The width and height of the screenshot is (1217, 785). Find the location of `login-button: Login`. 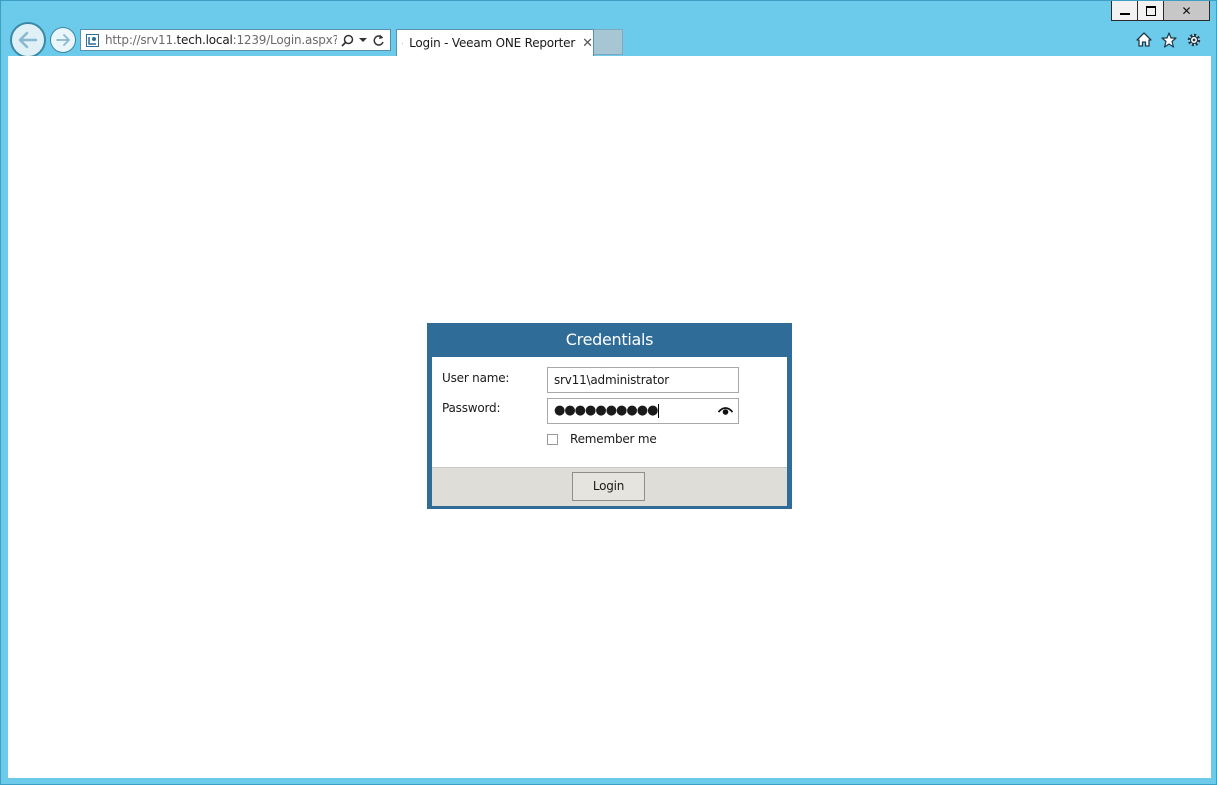

login-button: Login is located at coordinates (608, 486).